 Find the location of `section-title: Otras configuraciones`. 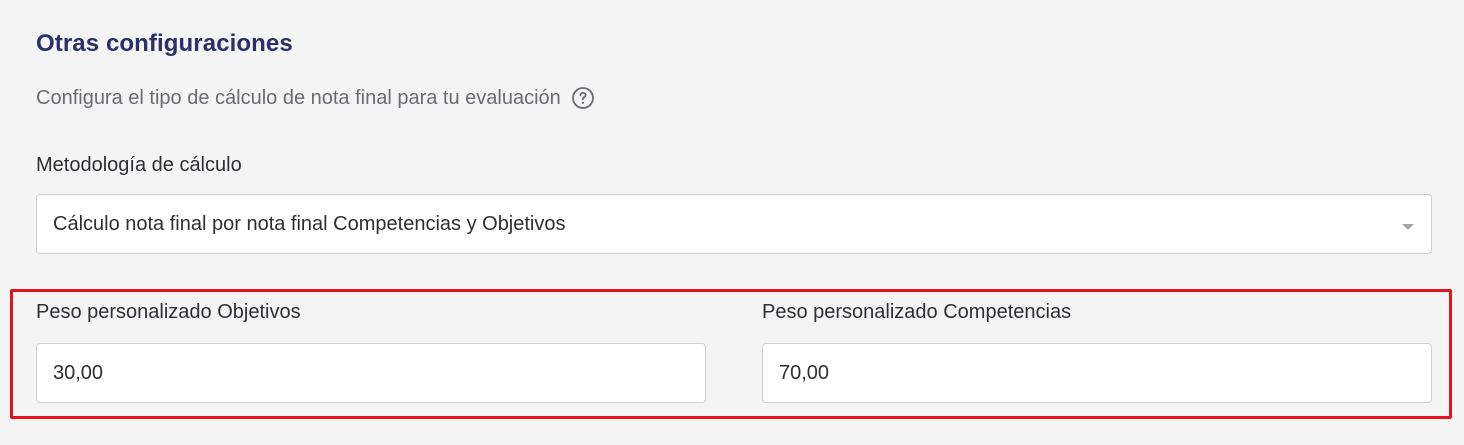

section-title: Otras configuraciones is located at coordinates (164, 43).